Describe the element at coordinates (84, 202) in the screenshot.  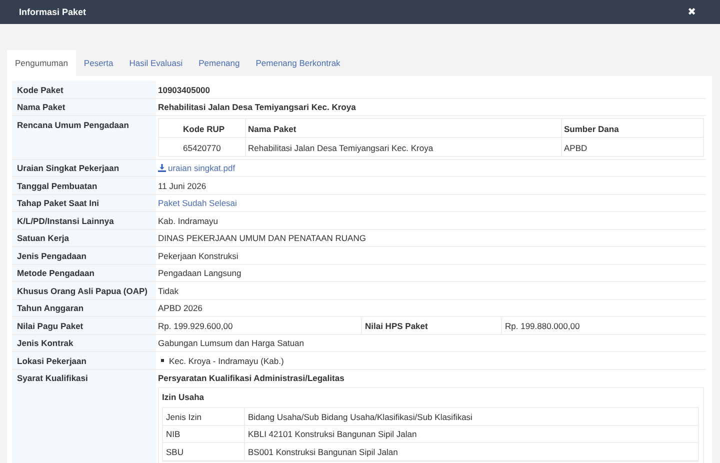
I see `field-label: Tahap Paket Saat Ini` at that location.